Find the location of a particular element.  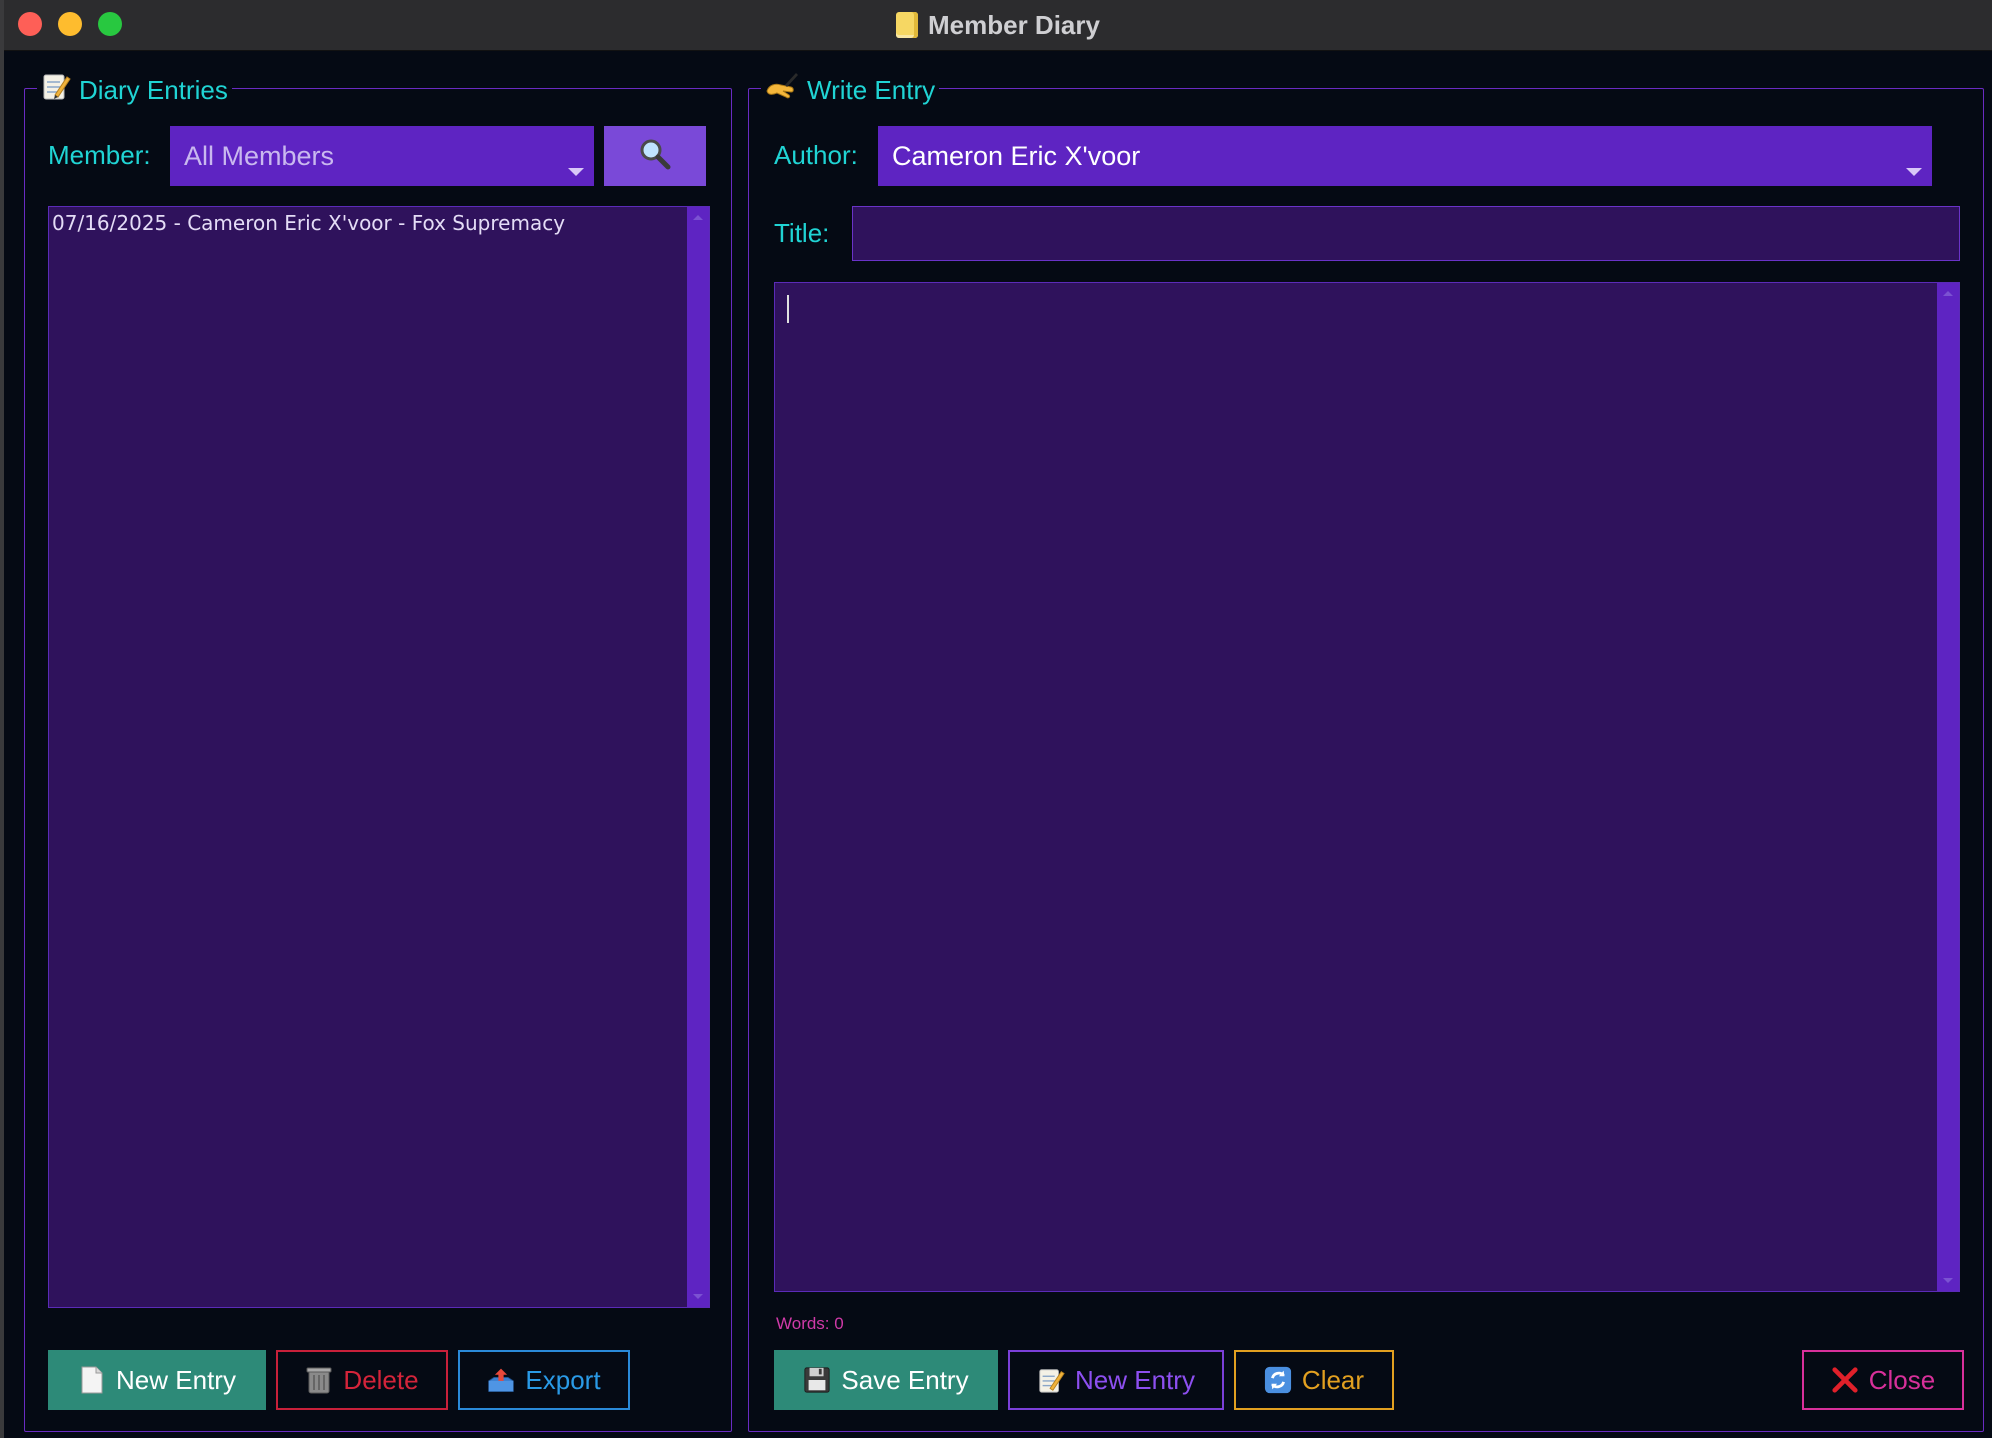

clear-button: Clear is located at coordinates (1314, 1380).